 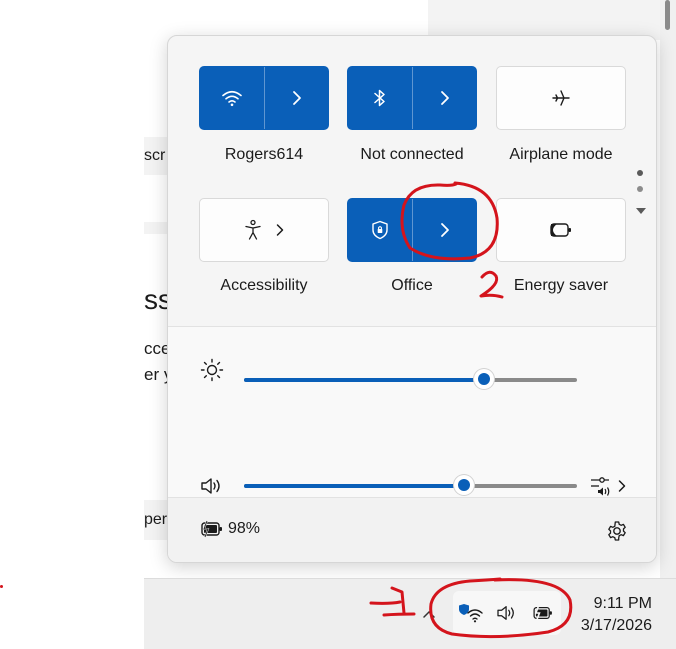 I want to click on airplane-icon, so click(x=561, y=98).